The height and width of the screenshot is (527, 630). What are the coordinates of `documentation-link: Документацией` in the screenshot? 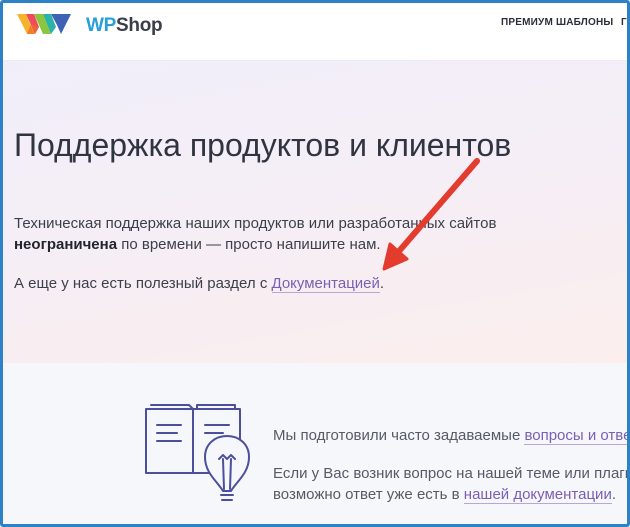 It's located at (325, 284).